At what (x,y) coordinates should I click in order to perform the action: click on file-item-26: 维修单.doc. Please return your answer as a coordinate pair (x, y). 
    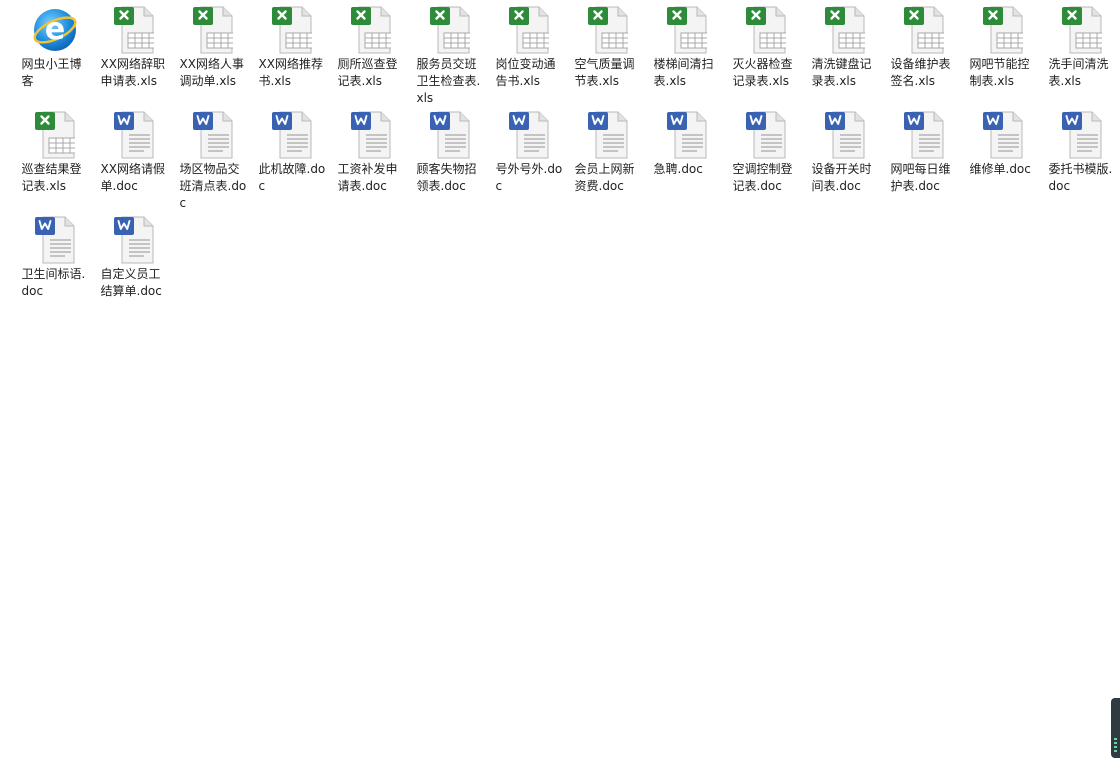
    Looking at the image, I should click on (1002, 163).